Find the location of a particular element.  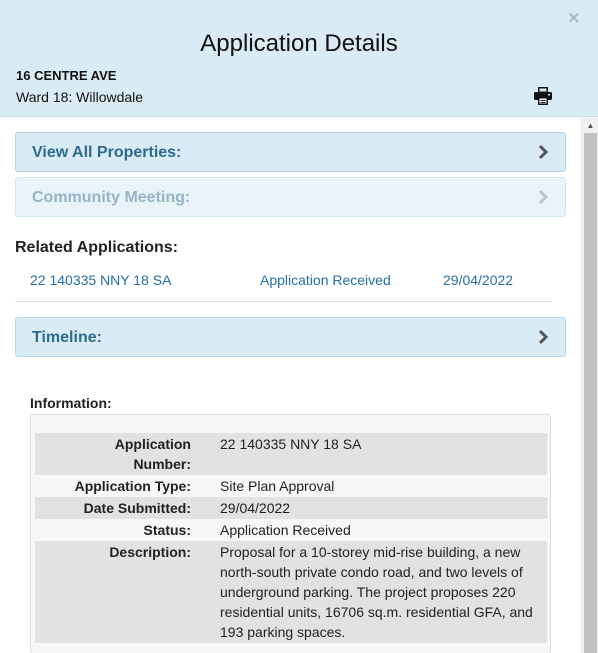

info-row-date-submitted: Date Submitted: 29/04/2022 is located at coordinates (291, 508).